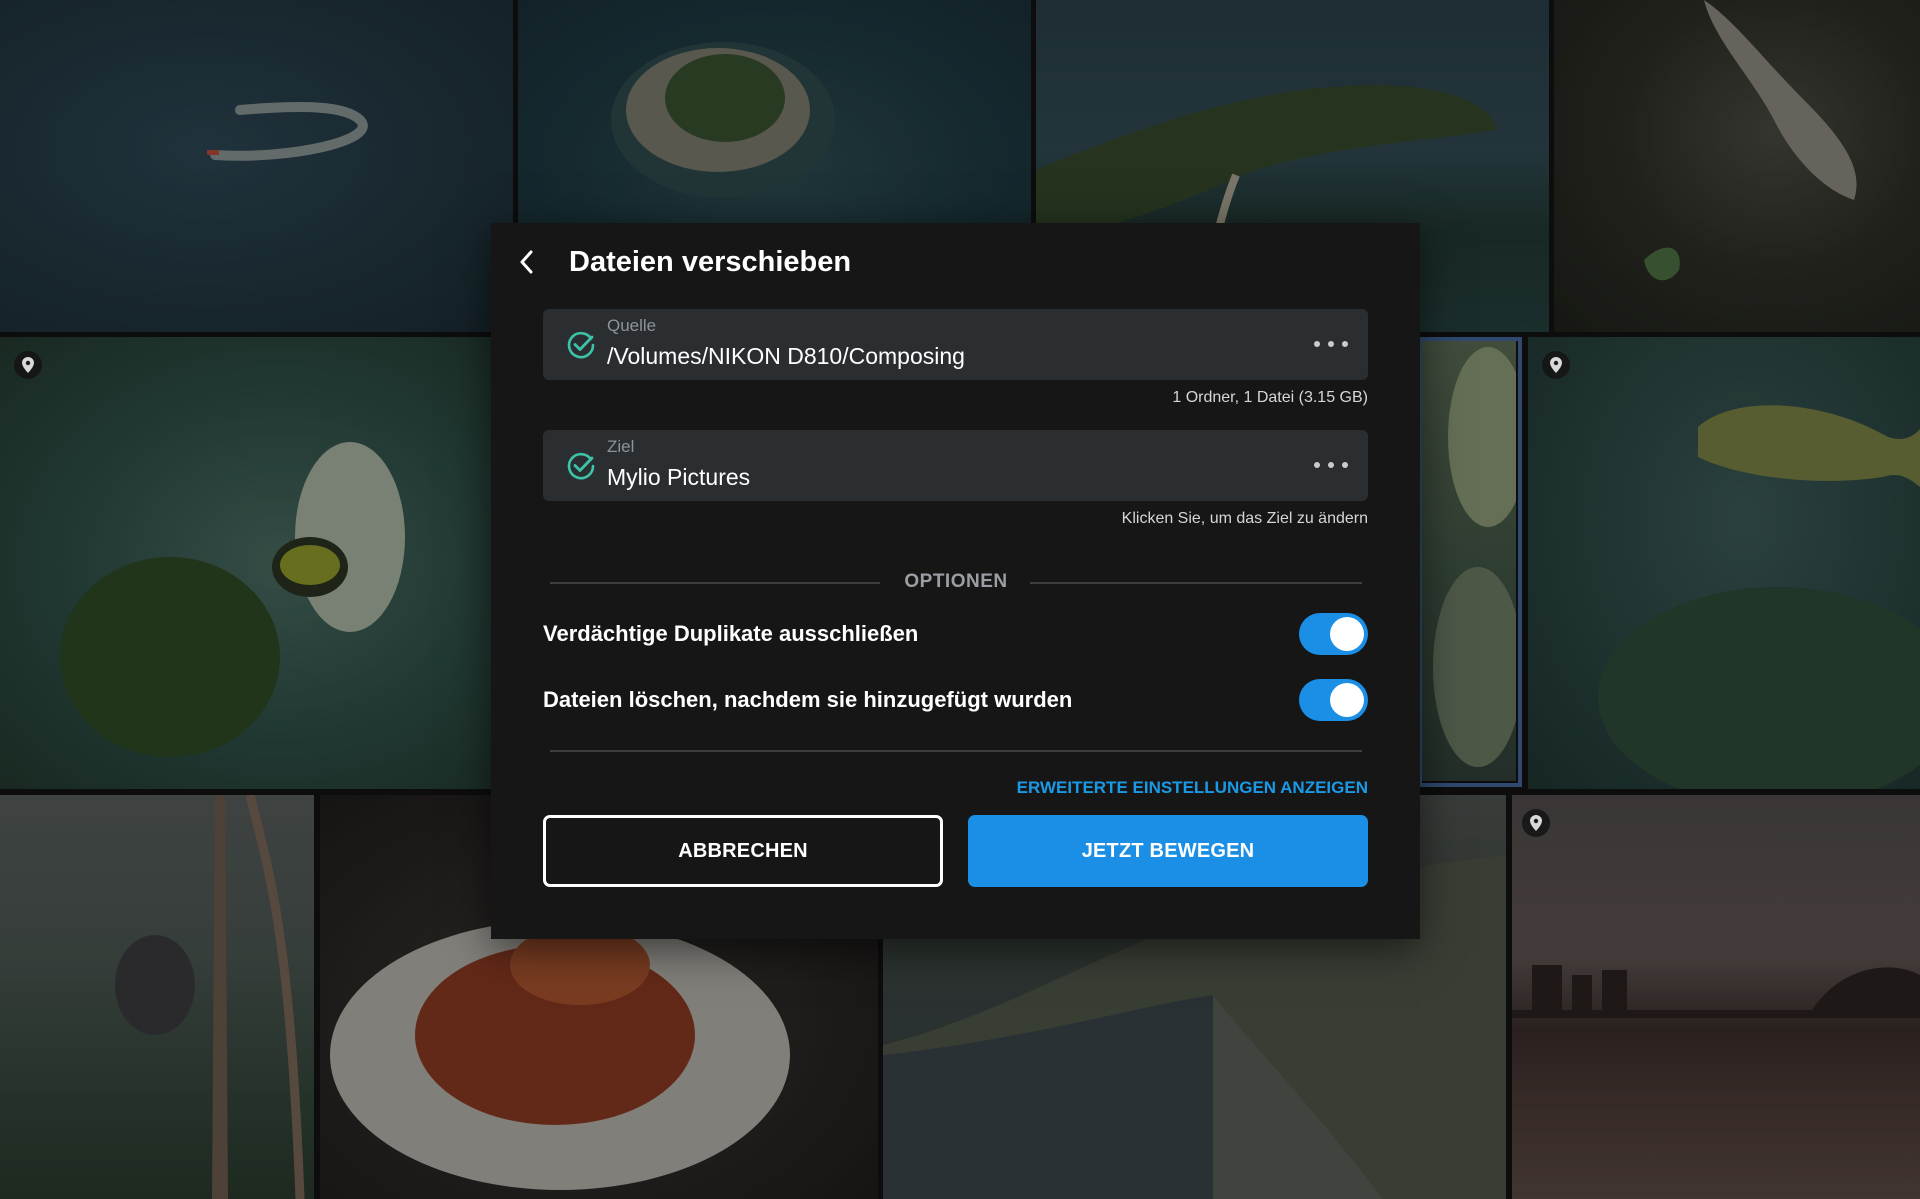 The image size is (1920, 1199). Describe the element at coordinates (956, 582) in the screenshot. I see `options-divider: OPTIONEN` at that location.